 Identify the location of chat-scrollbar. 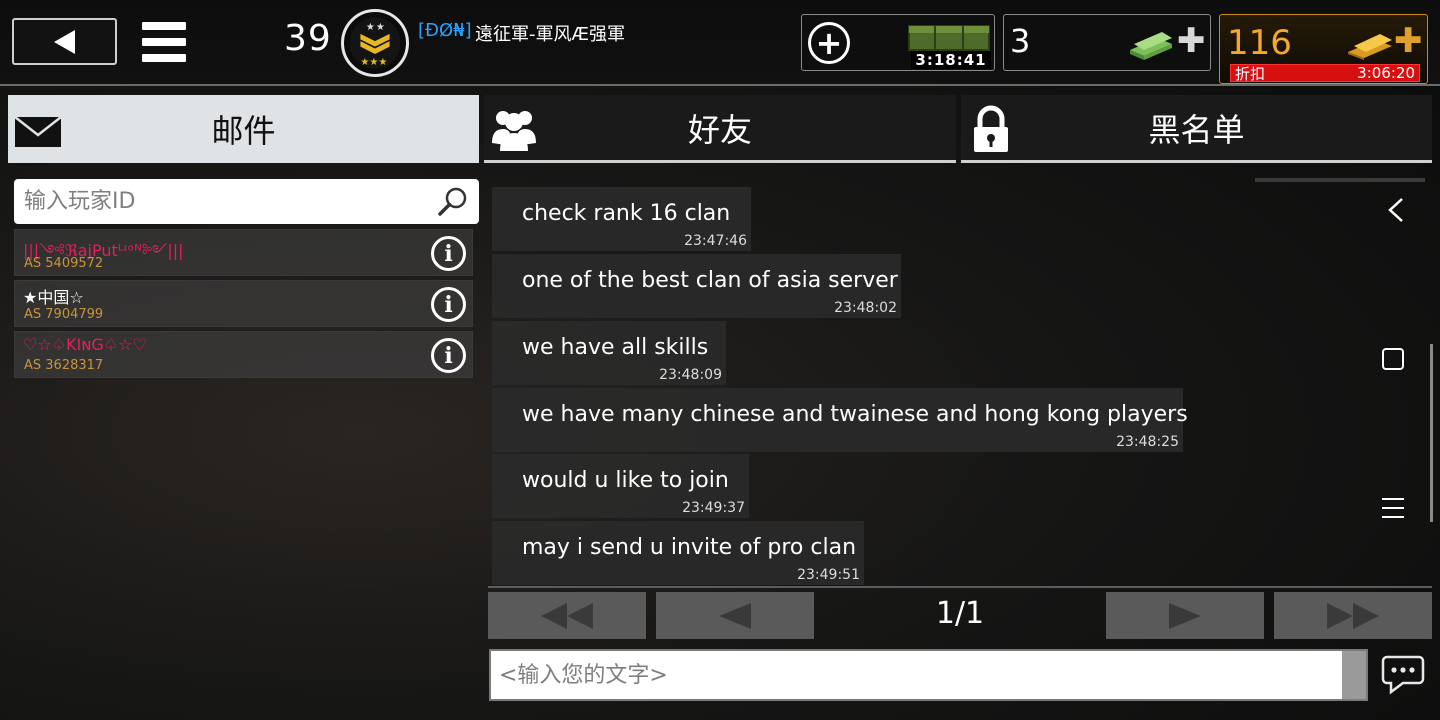
(1431, 433).